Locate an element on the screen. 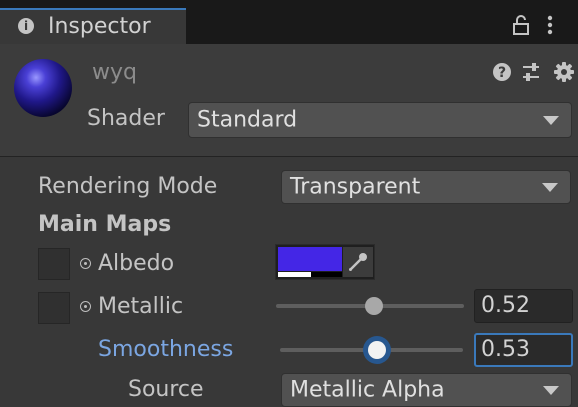 The image size is (578, 407). help-icon: ? is located at coordinates (502, 72).